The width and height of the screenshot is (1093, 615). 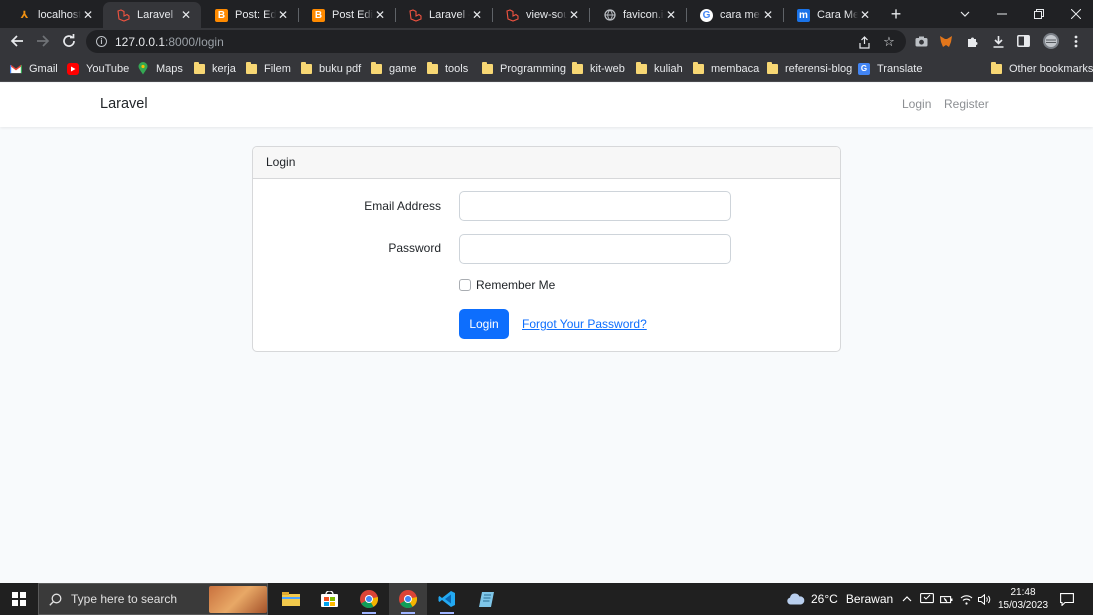 What do you see at coordinates (1075, 14) in the screenshot?
I see `close-window-icon` at bounding box center [1075, 14].